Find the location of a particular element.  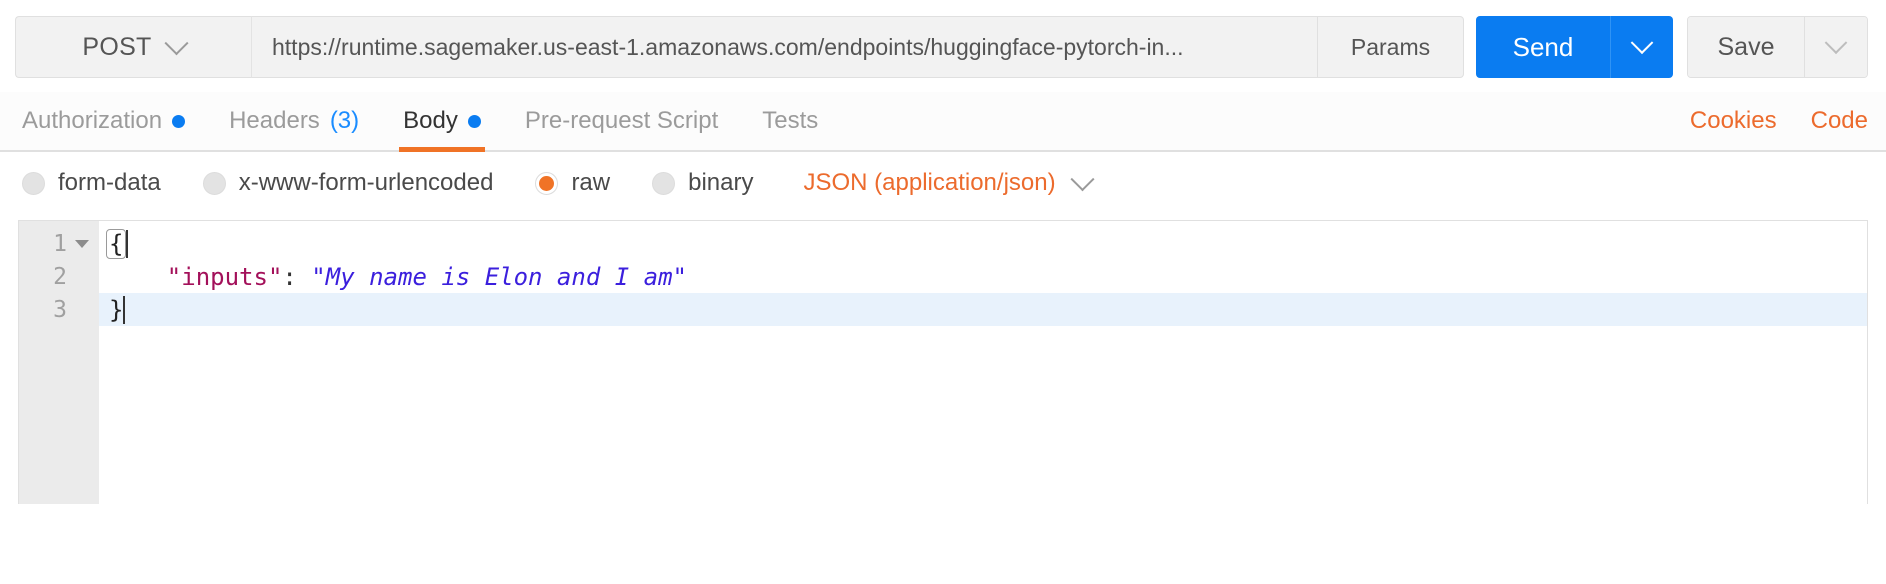

send-button: Send is located at coordinates (1543, 47).